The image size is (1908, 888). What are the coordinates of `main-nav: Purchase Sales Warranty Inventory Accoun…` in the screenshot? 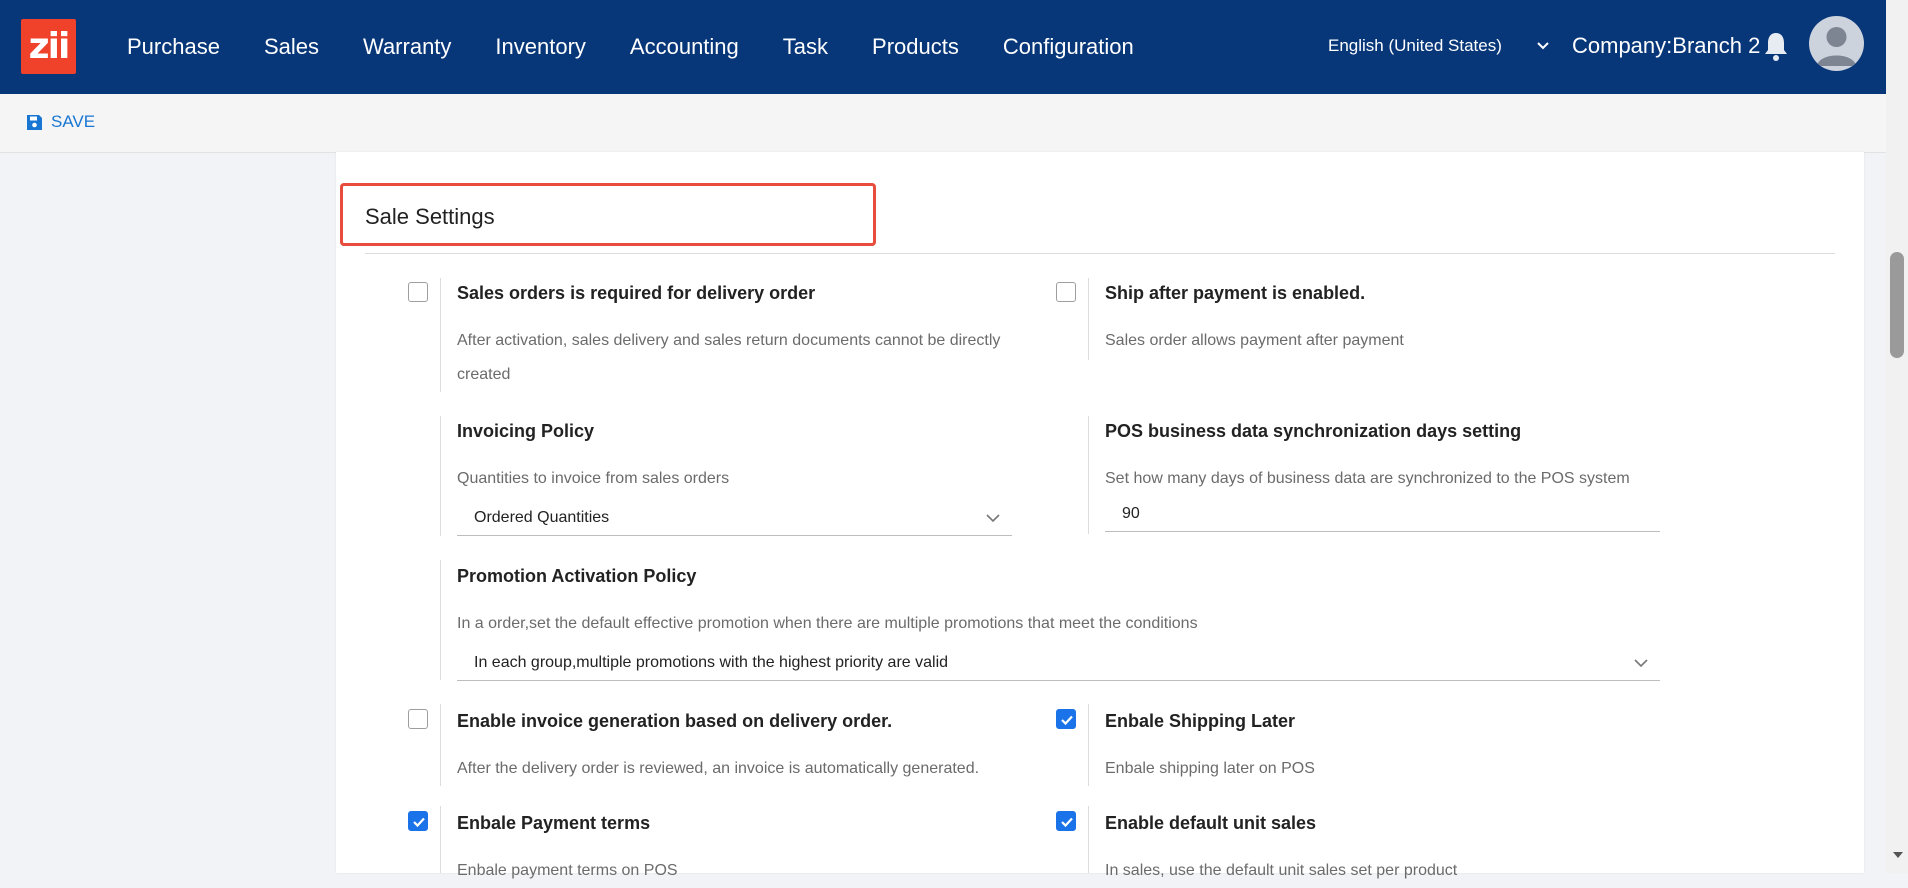 It's located at (652, 47).